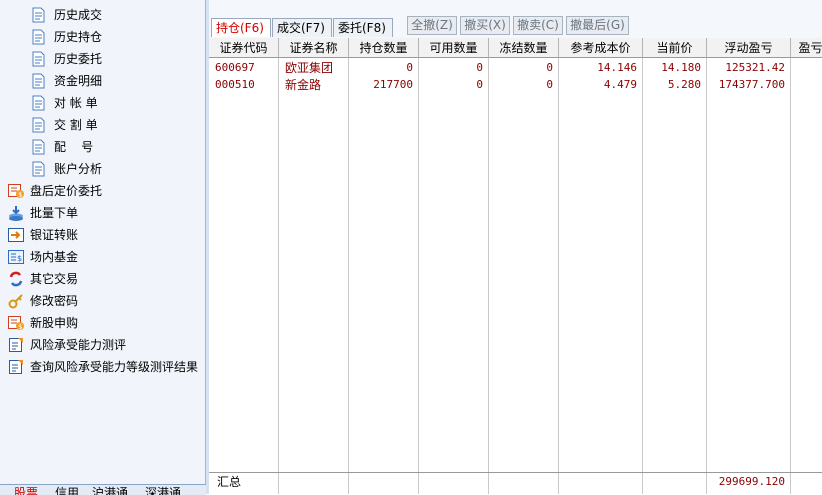 The width and height of the screenshot is (822, 495). Describe the element at coordinates (303, 85) in the screenshot. I see `cell-name: 新金路` at that location.